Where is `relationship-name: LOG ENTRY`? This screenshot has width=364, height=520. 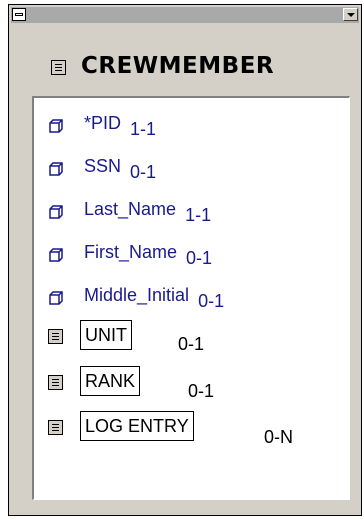 relationship-name: LOG ENTRY is located at coordinates (137, 426).